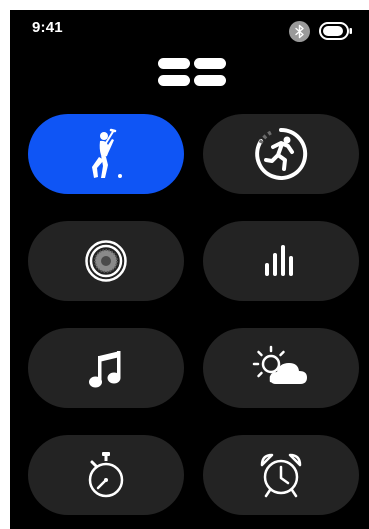  I want to click on workout-tile, so click(281, 154).